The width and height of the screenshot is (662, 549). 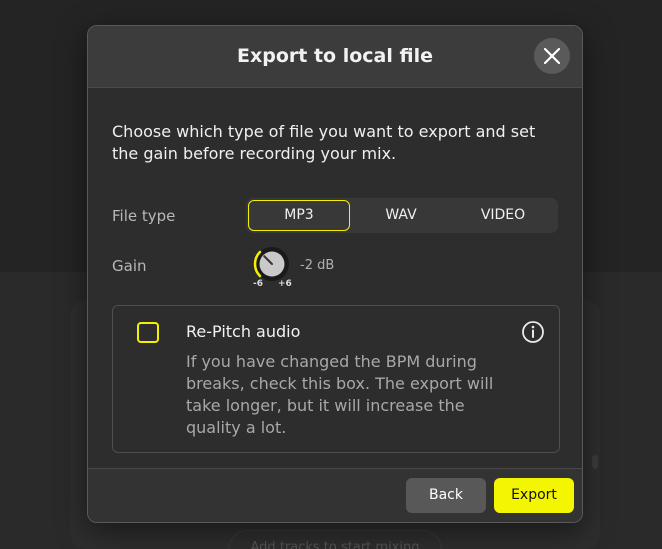 I want to click on dialog-footer: Back Export, so click(x=335, y=495).